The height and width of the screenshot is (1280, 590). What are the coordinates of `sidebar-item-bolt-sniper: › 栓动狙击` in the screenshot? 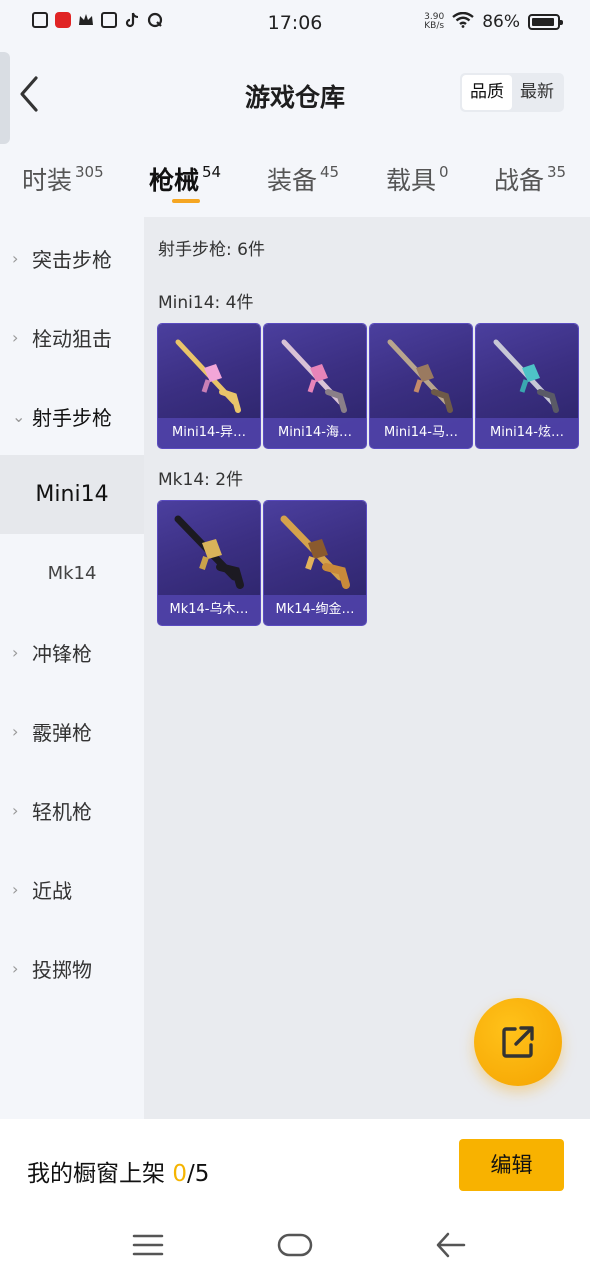 It's located at (72, 337).